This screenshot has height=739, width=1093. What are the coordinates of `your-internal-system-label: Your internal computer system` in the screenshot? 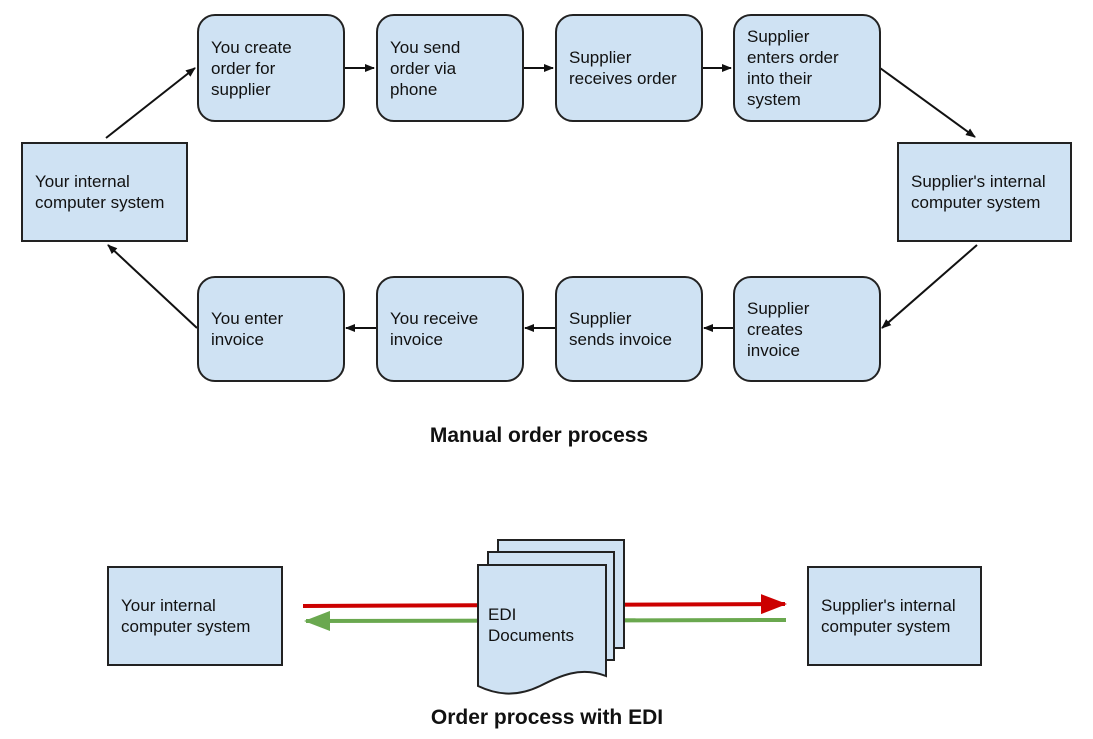 It's located at (100, 192).